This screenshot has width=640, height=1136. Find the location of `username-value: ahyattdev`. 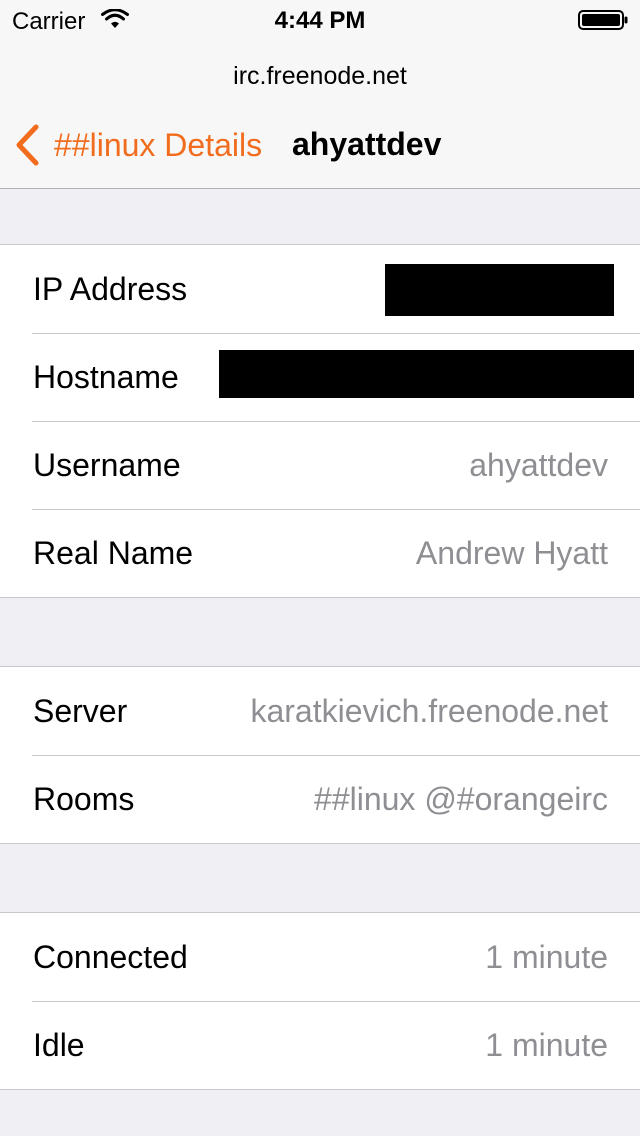

username-value: ahyattdev is located at coordinates (538, 465).